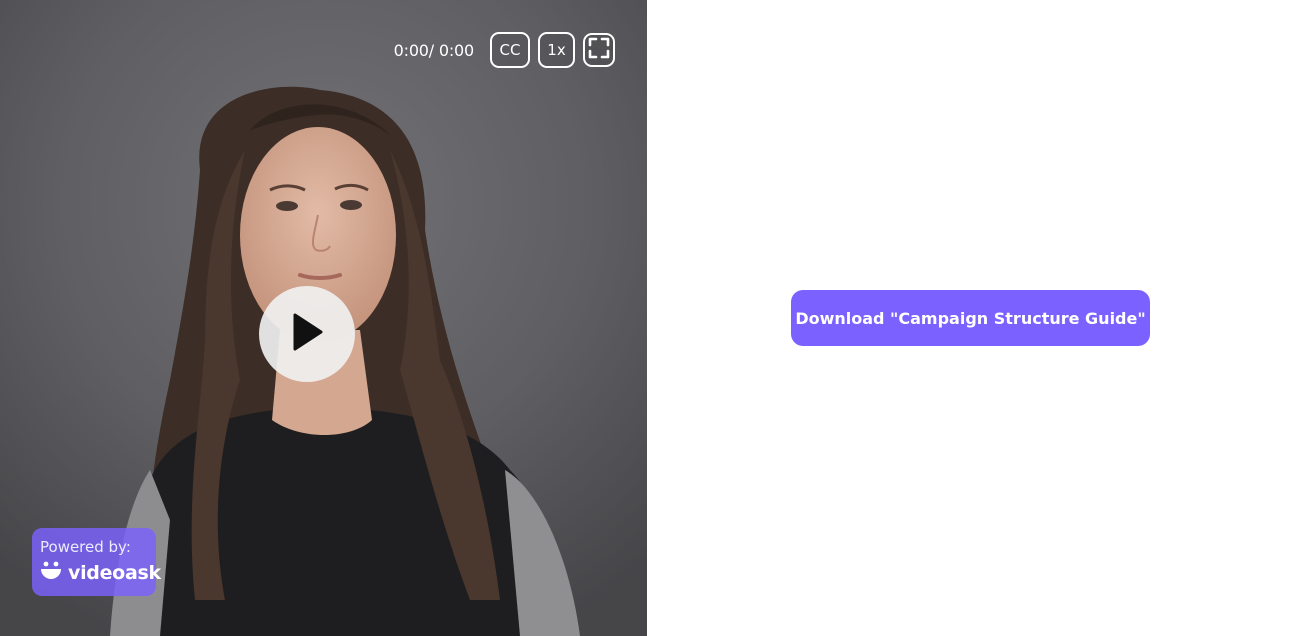  I want to click on fullscreen-icon, so click(599, 50).